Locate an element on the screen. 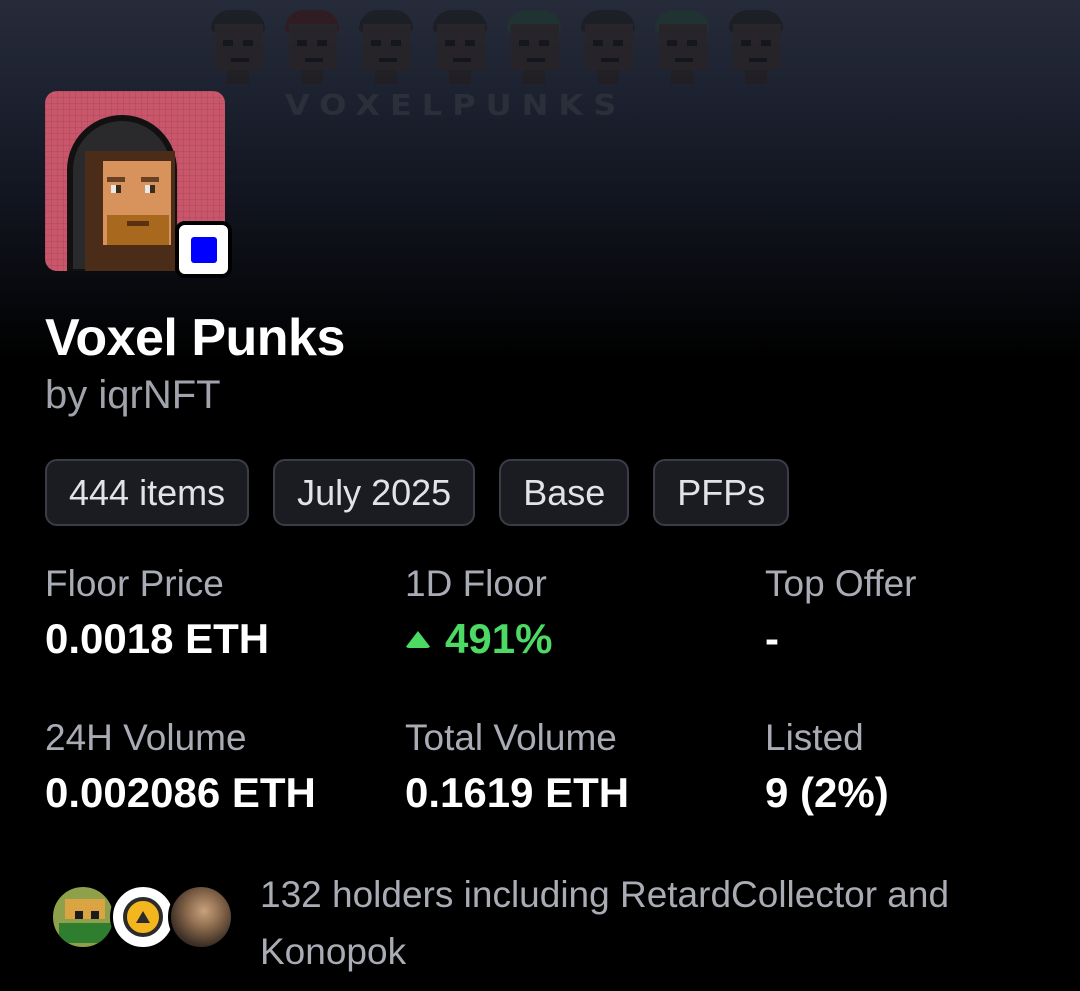 The width and height of the screenshot is (1080, 991). stat-total-volume: Total Volume 0.1619 ETH is located at coordinates (517, 767).